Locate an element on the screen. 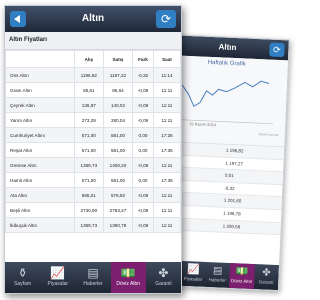 The width and height of the screenshot is (320, 300). back-tab-label: Garanti is located at coordinates (266, 282).